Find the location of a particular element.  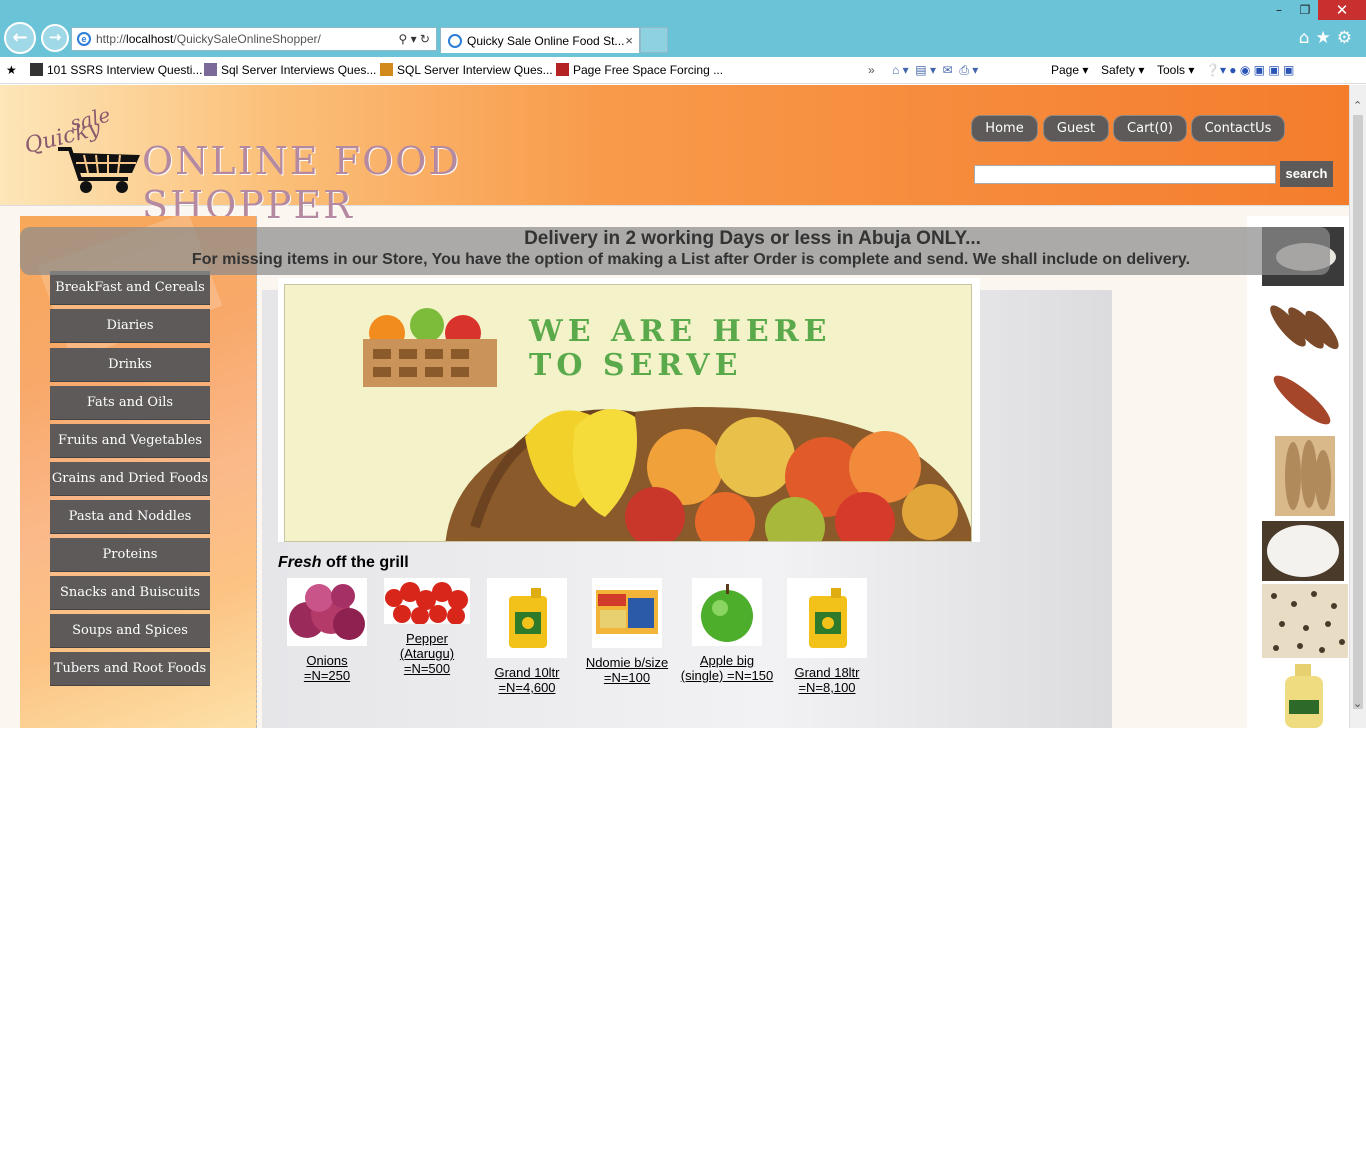

beans-thumbnail is located at coordinates (1305, 621).